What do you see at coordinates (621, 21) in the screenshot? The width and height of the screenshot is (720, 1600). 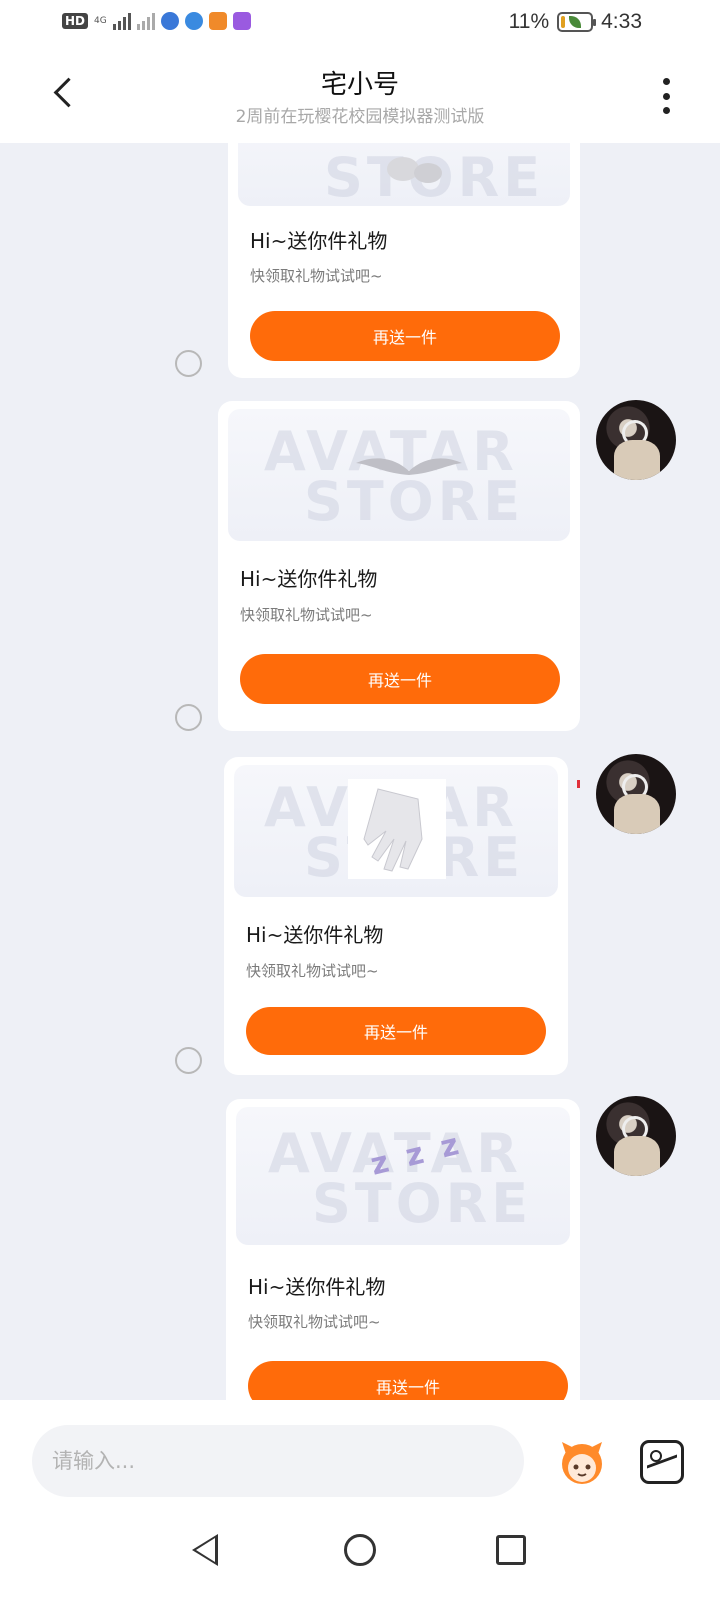 I see `clock: 4:33` at bounding box center [621, 21].